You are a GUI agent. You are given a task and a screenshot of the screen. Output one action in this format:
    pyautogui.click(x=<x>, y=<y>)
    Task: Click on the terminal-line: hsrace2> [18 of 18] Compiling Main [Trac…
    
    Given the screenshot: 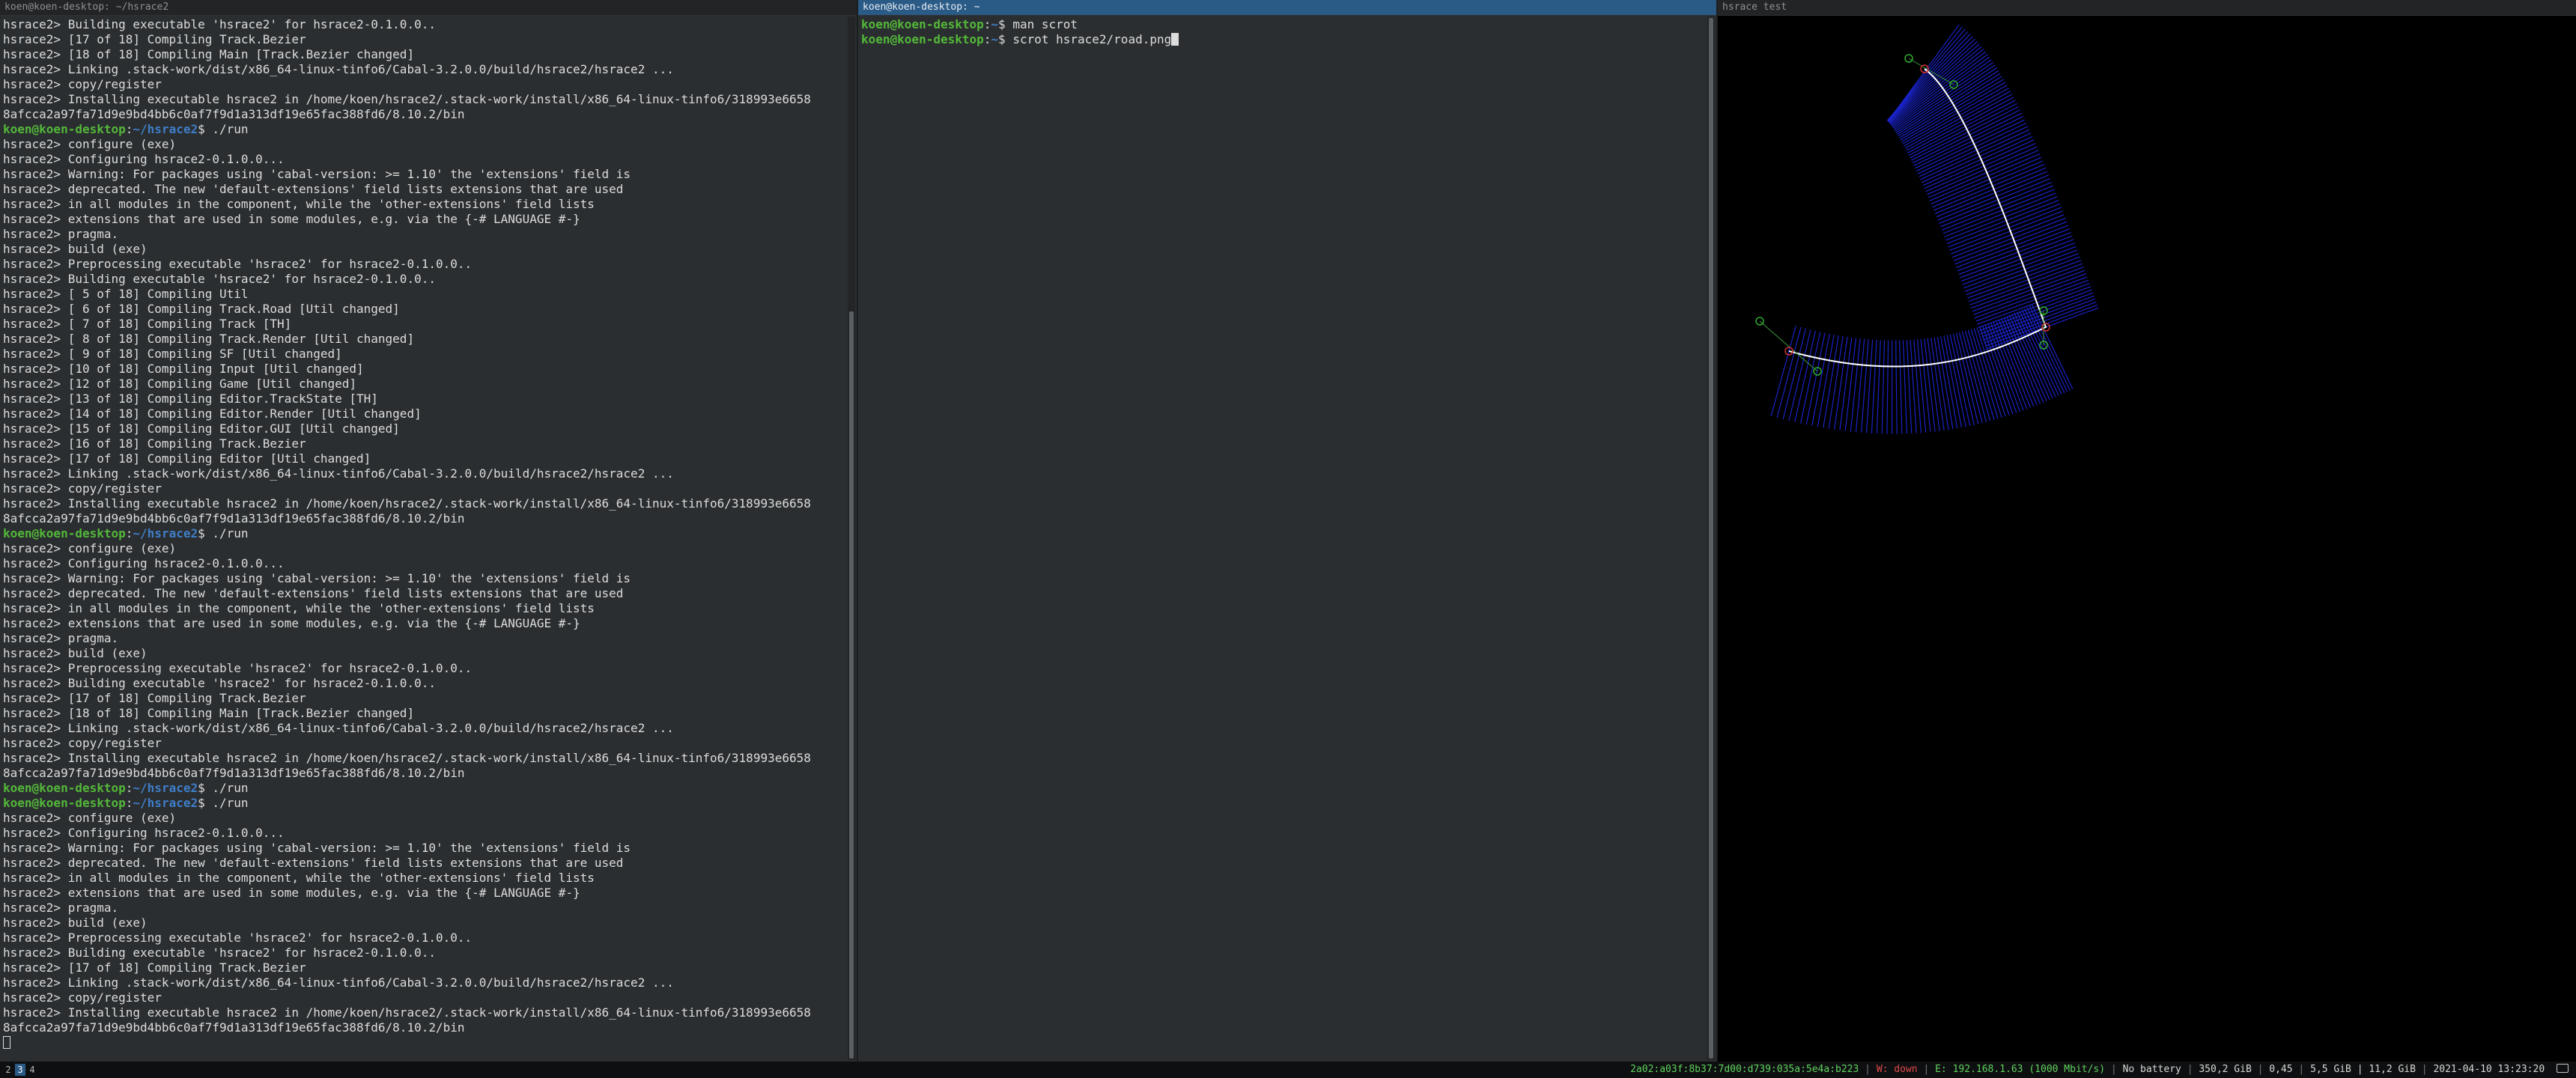 What is the action you would take?
    pyautogui.click(x=209, y=54)
    